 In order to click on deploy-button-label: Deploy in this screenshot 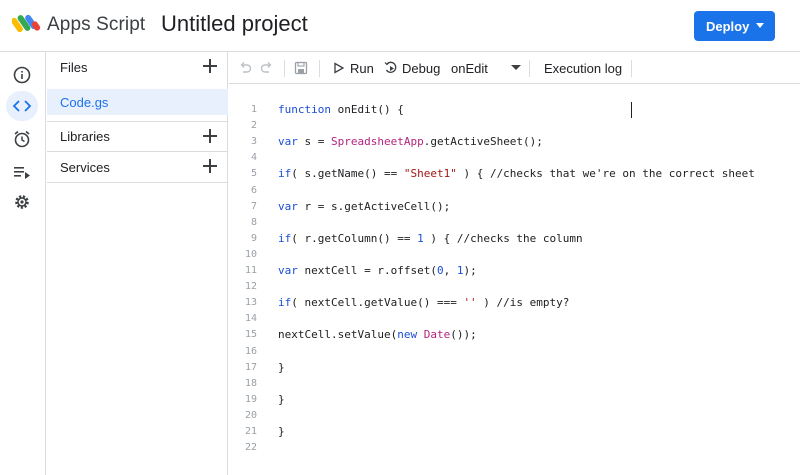, I will do `click(728, 26)`.